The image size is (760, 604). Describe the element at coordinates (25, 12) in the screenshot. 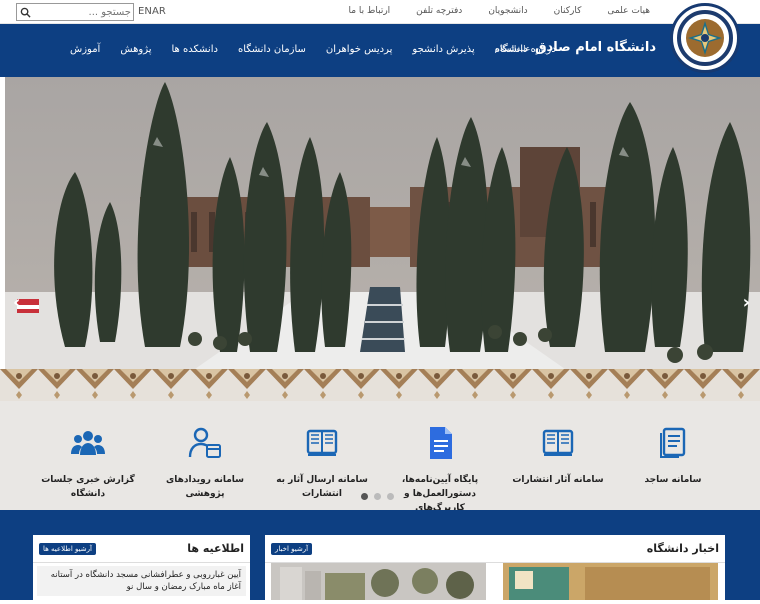

I see `search-icon` at that location.